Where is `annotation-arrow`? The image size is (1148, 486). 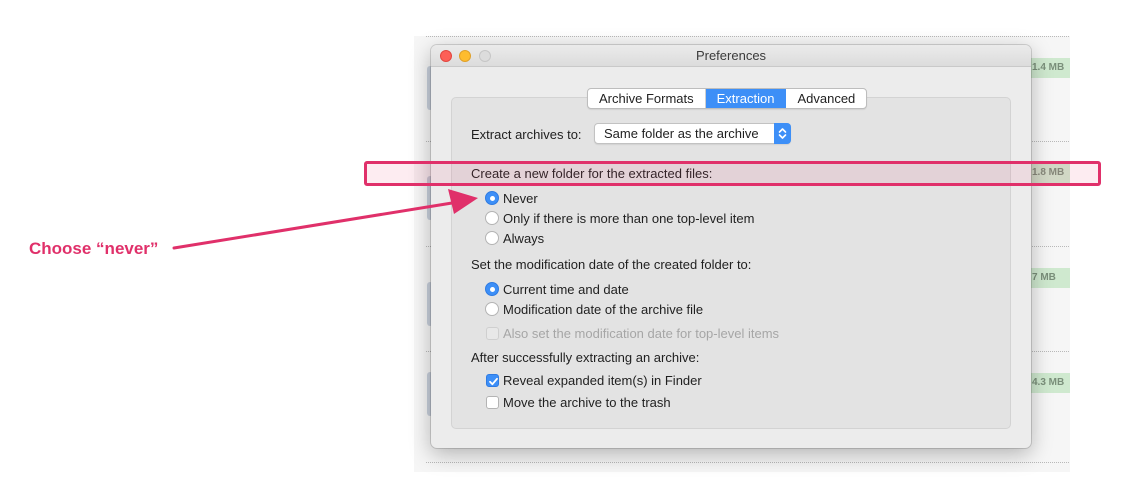 annotation-arrow is located at coordinates (325, 219).